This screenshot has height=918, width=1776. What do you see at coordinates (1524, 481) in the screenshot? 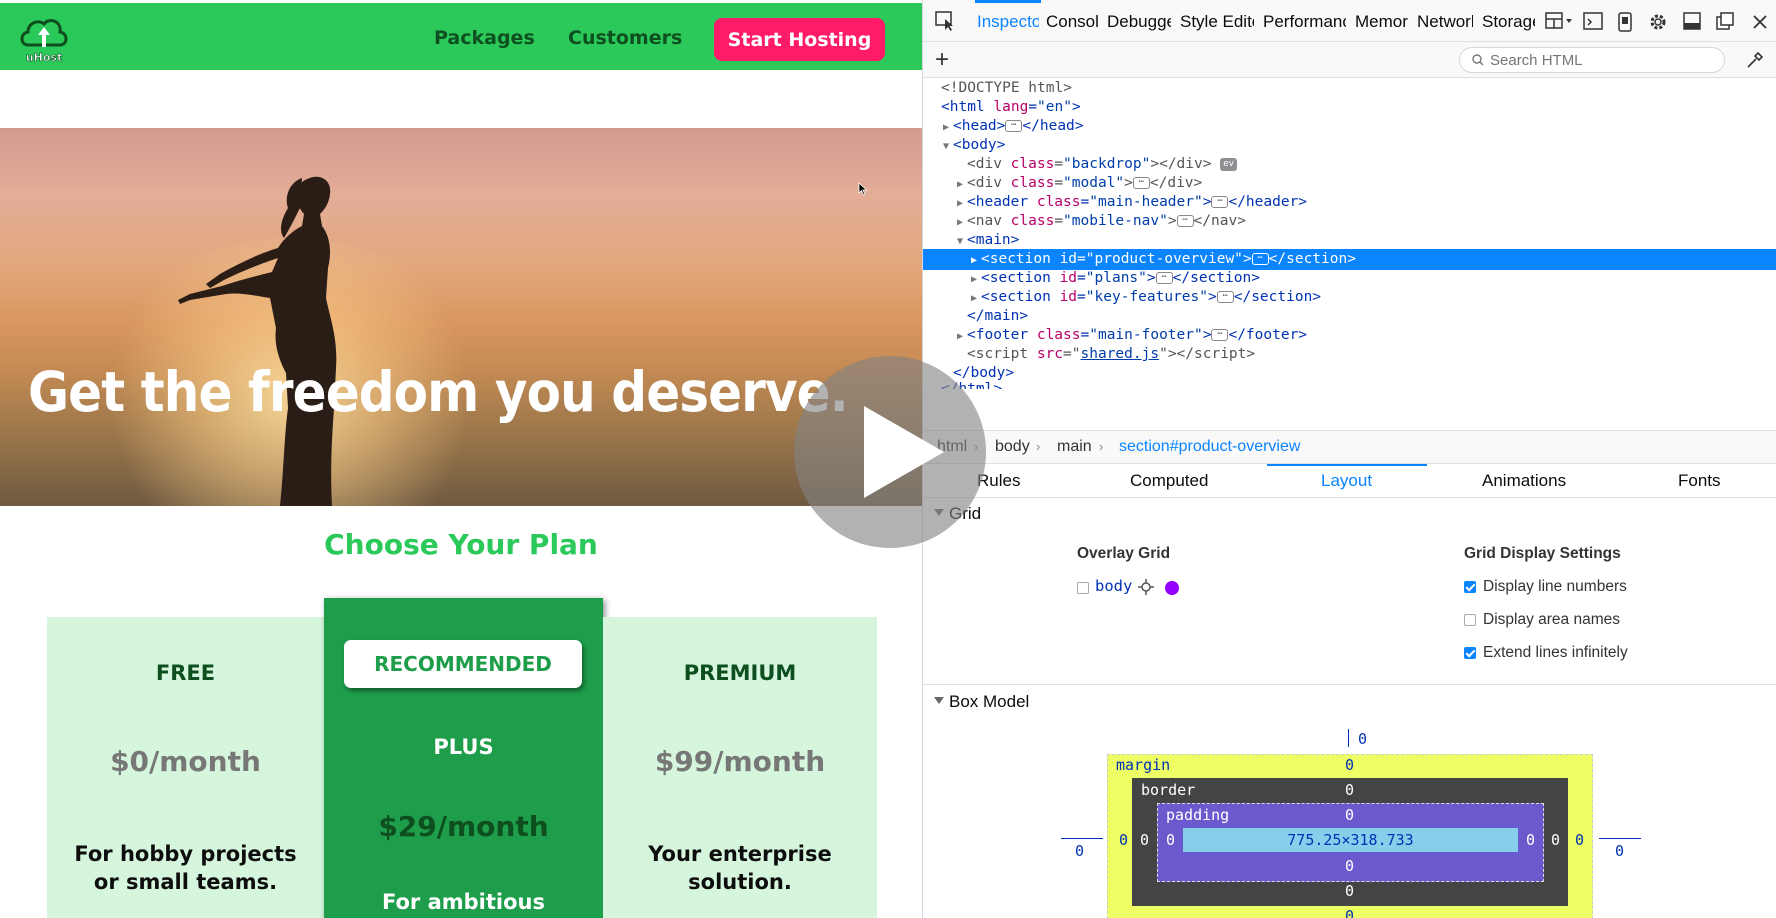
I see `tab-animations: Animations` at bounding box center [1524, 481].